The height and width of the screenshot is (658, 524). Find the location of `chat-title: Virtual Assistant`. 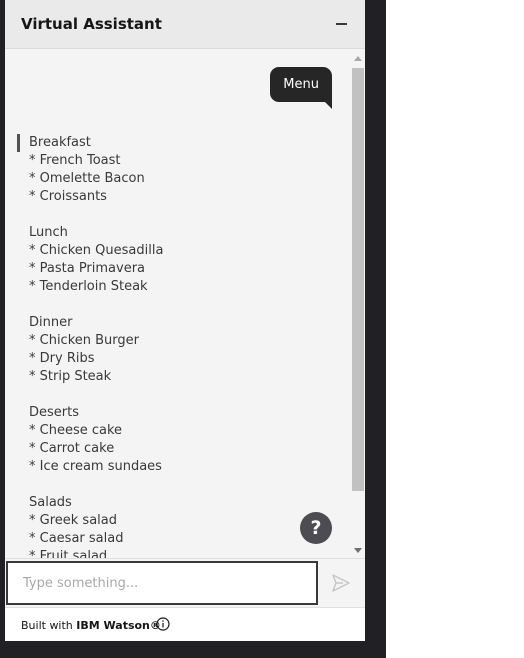

chat-title: Virtual Assistant is located at coordinates (91, 24).